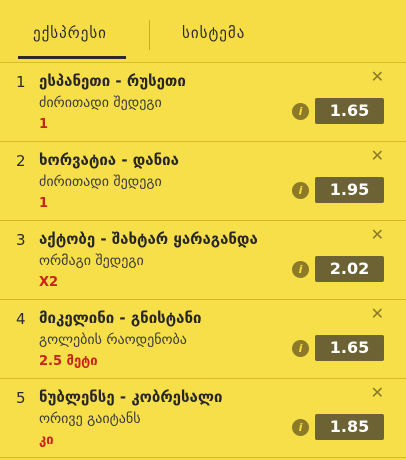  Describe the element at coordinates (349, 427) in the screenshot. I see `odds-button: 1.85` at that location.